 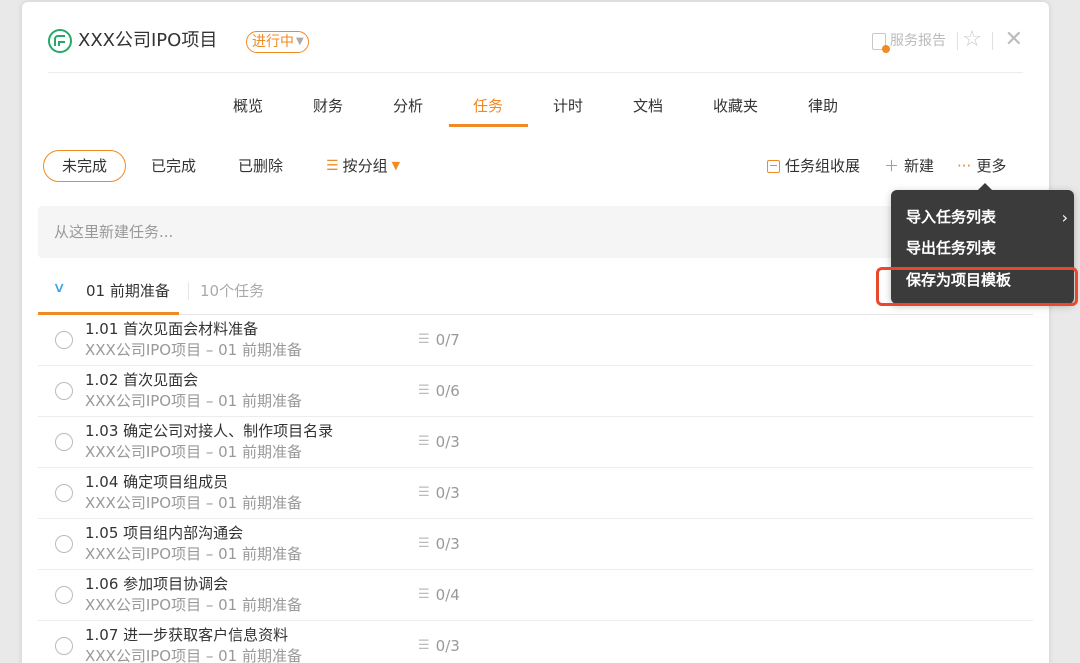 I want to click on task-row: 1.04 确定项目组成员 XXX公司IPO项目 – 01 前期准备 ☰ 0/3, so click(x=535, y=493).